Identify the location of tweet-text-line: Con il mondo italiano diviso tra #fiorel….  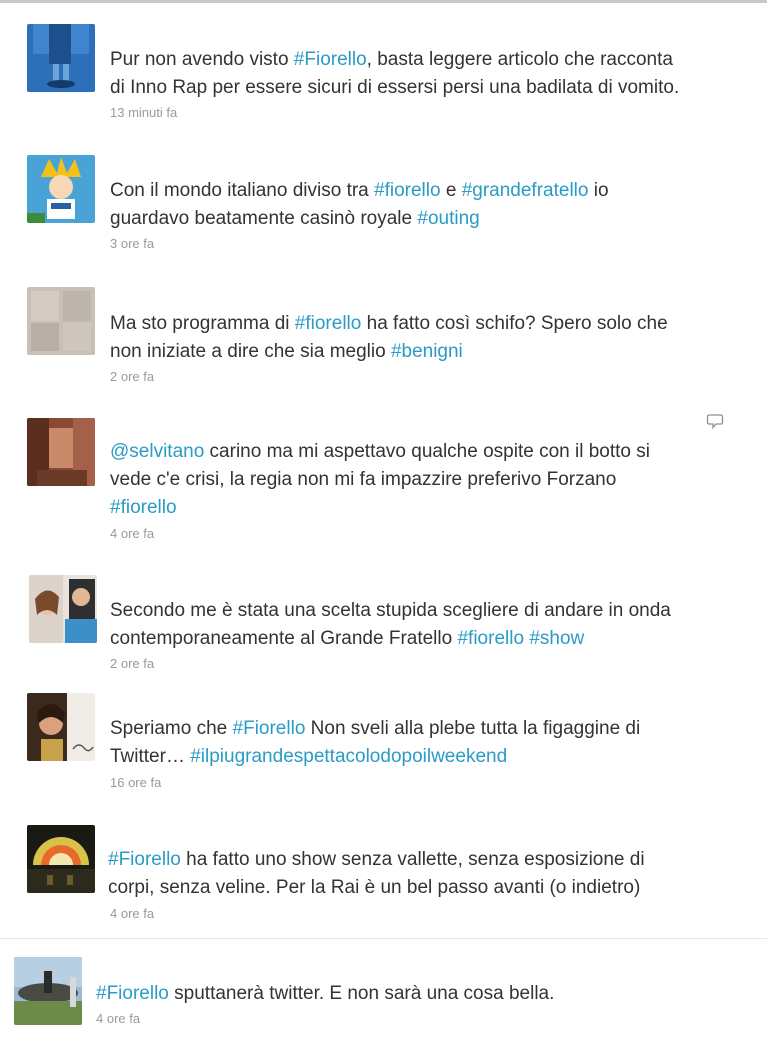
(359, 191).